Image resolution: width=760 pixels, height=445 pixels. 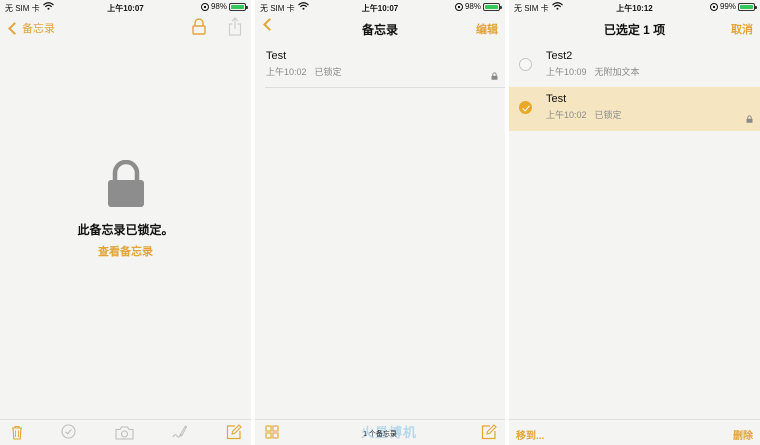 What do you see at coordinates (124, 435) in the screenshot?
I see `camera-icon` at bounding box center [124, 435].